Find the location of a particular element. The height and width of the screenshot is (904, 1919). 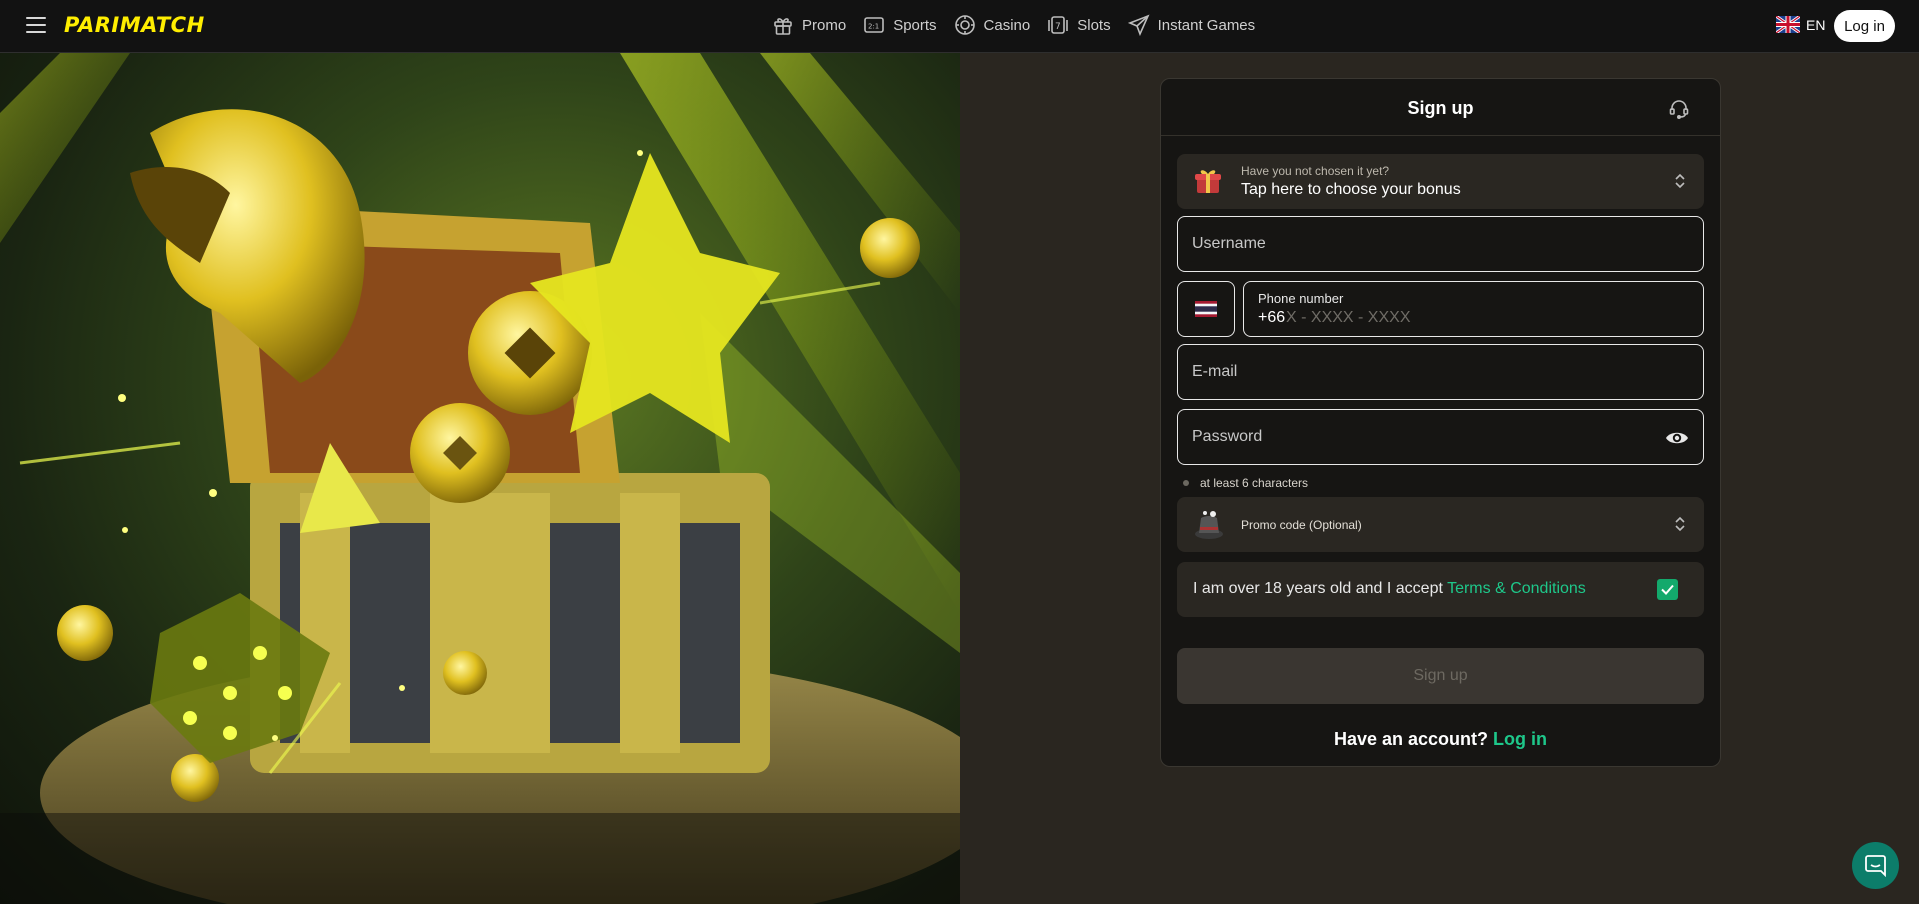

svg-text: 7 is located at coordinates (1058, 27).